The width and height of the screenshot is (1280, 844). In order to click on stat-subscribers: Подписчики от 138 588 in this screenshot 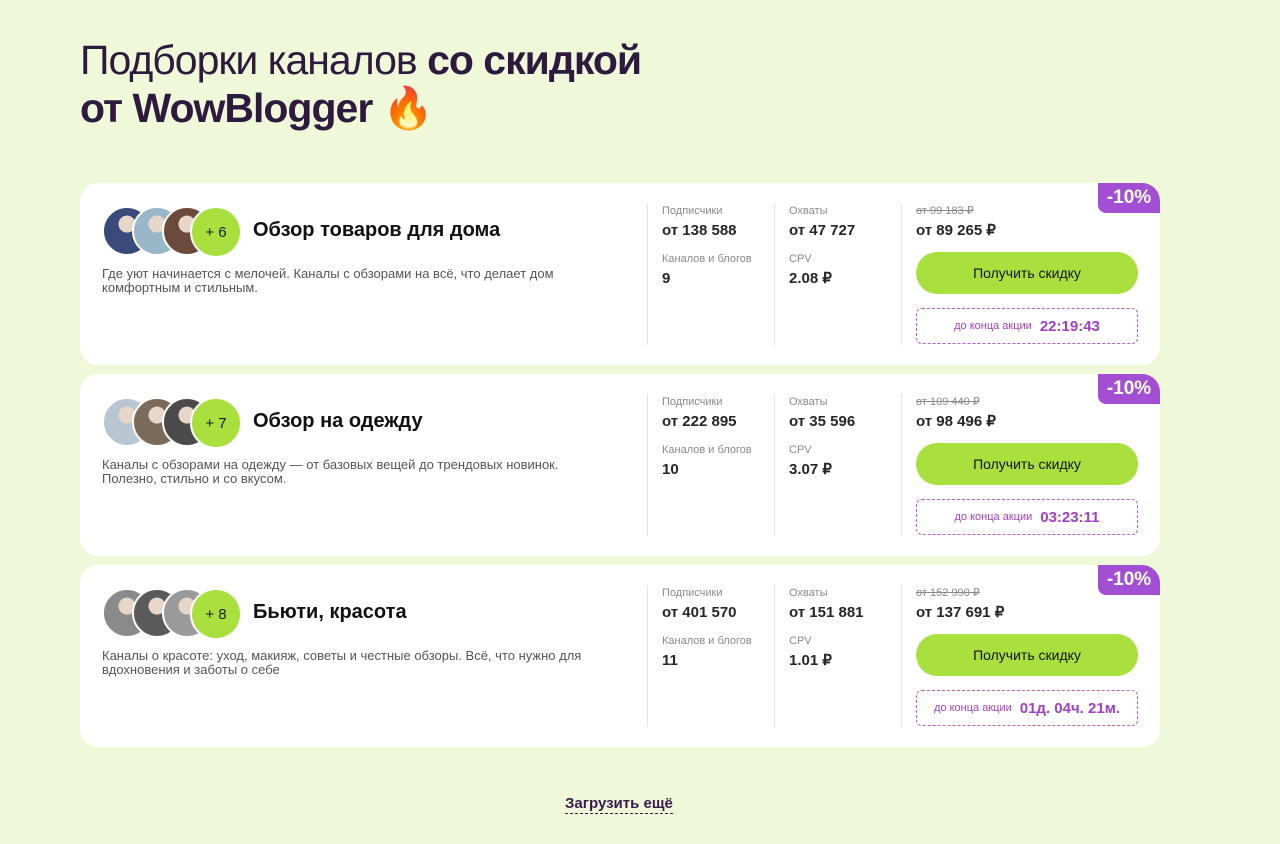, I will do `click(699, 222)`.